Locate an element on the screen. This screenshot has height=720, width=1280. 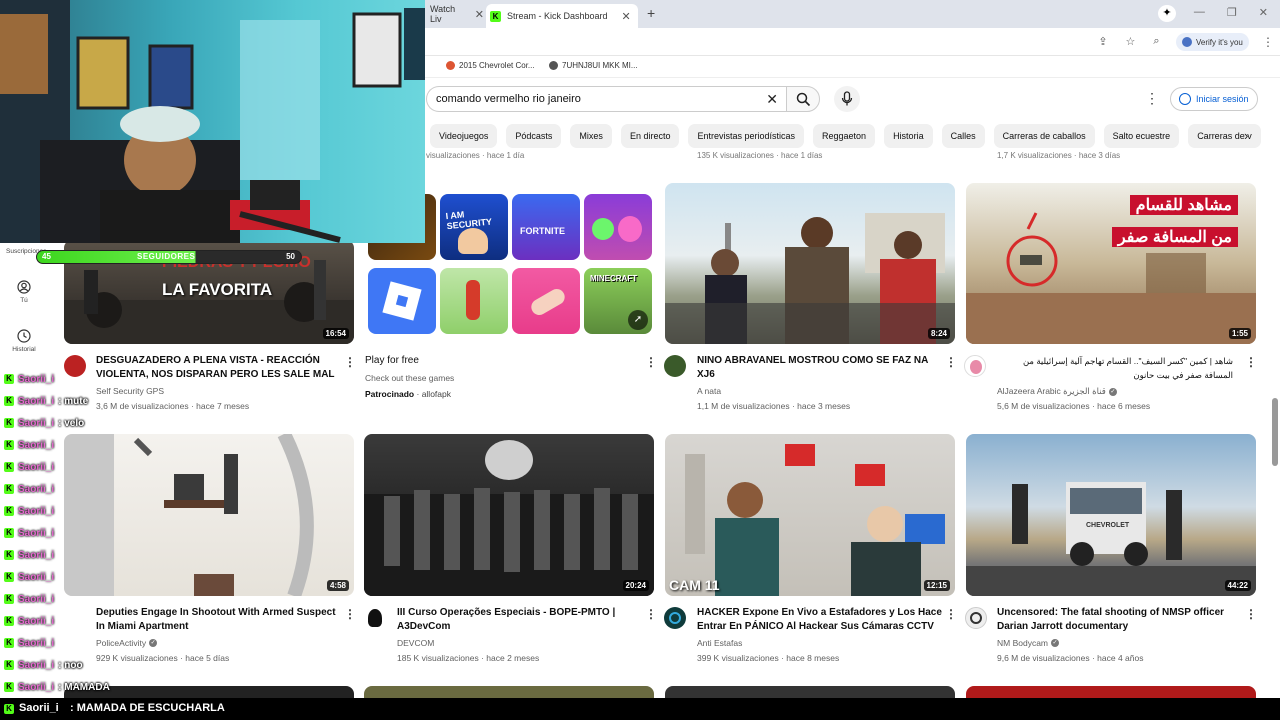
account-icon is located at coordinates (1185, 99).